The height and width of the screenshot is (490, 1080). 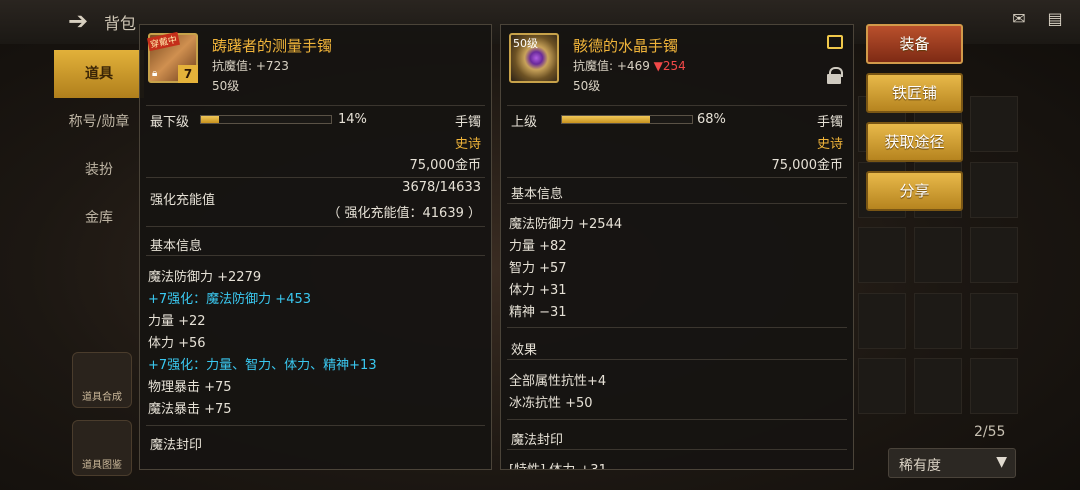 I want to click on inventory-page-count: 2/55, so click(x=990, y=432).